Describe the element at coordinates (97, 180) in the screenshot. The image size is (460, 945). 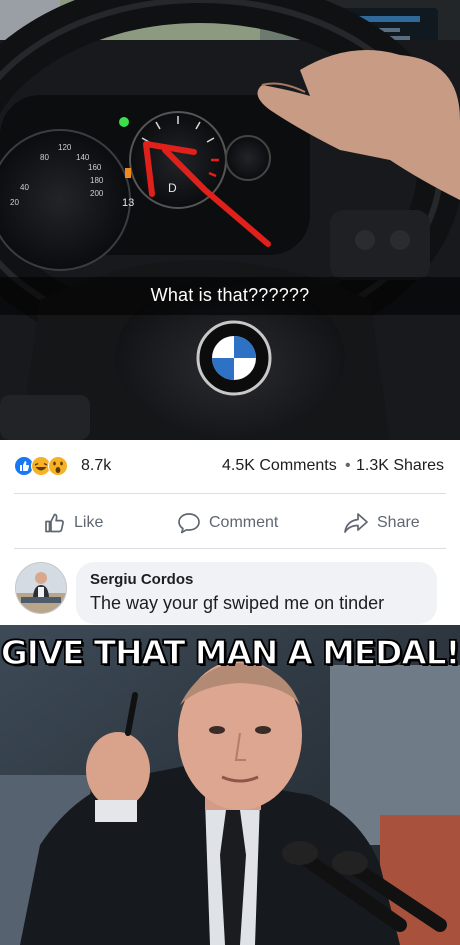
I see `svg-text: 180` at that location.